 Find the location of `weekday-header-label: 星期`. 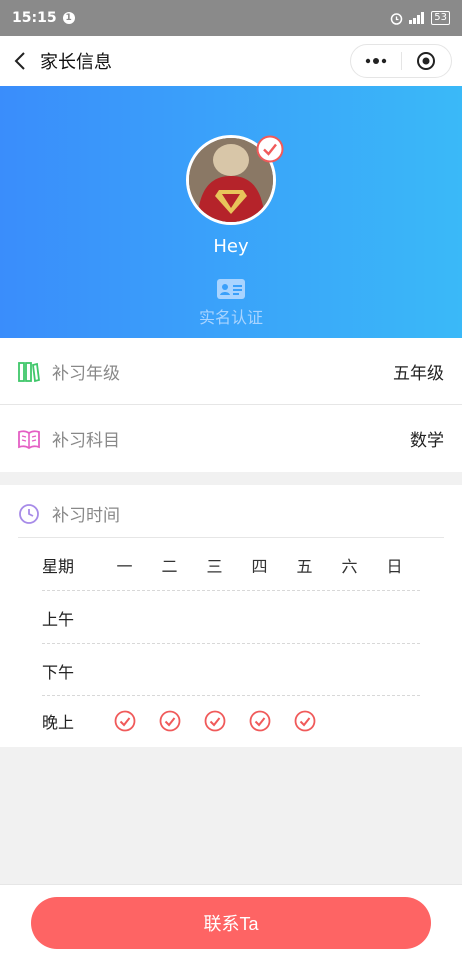

weekday-header-label: 星期 is located at coordinates (58, 566).